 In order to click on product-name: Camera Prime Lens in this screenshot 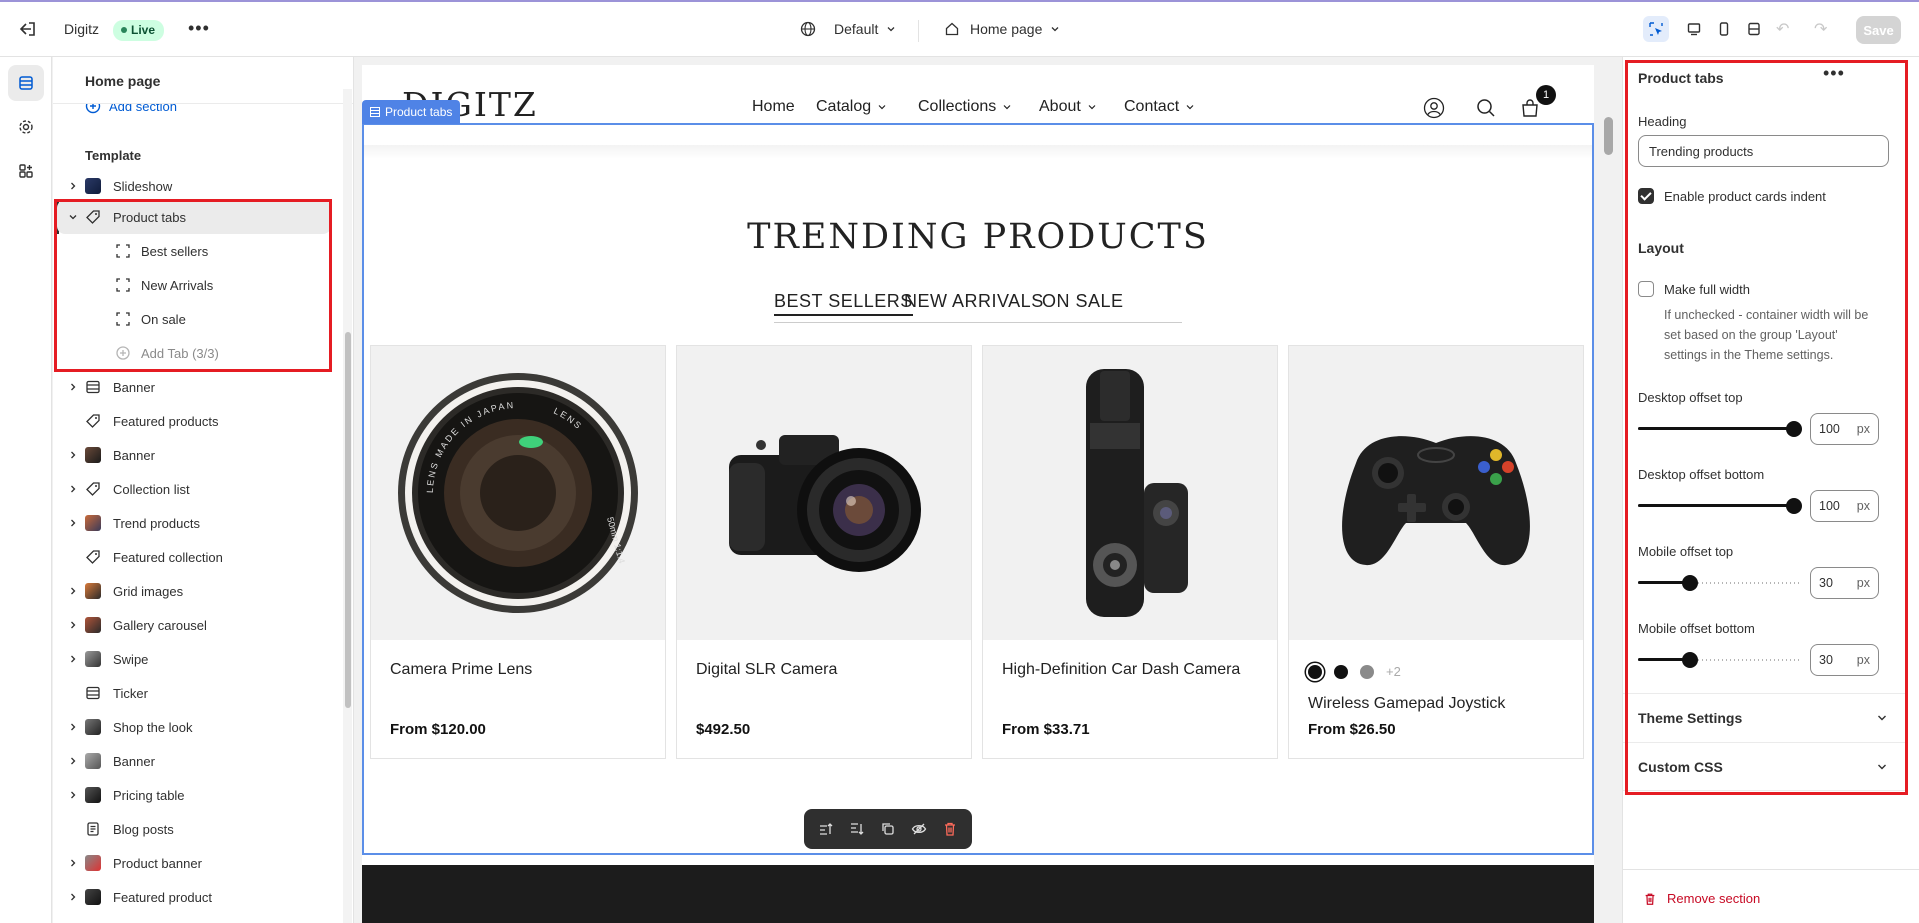, I will do `click(461, 670)`.